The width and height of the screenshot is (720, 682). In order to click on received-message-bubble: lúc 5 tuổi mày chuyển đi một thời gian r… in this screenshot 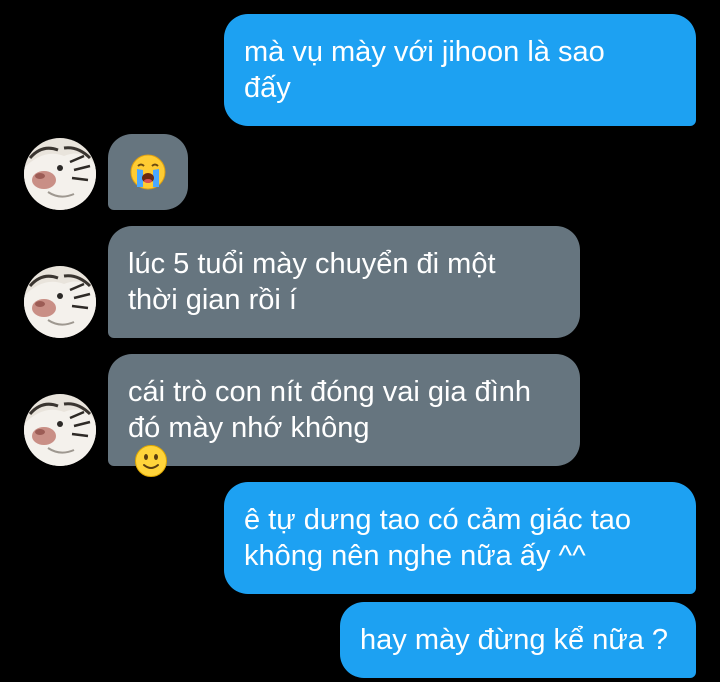, I will do `click(344, 282)`.